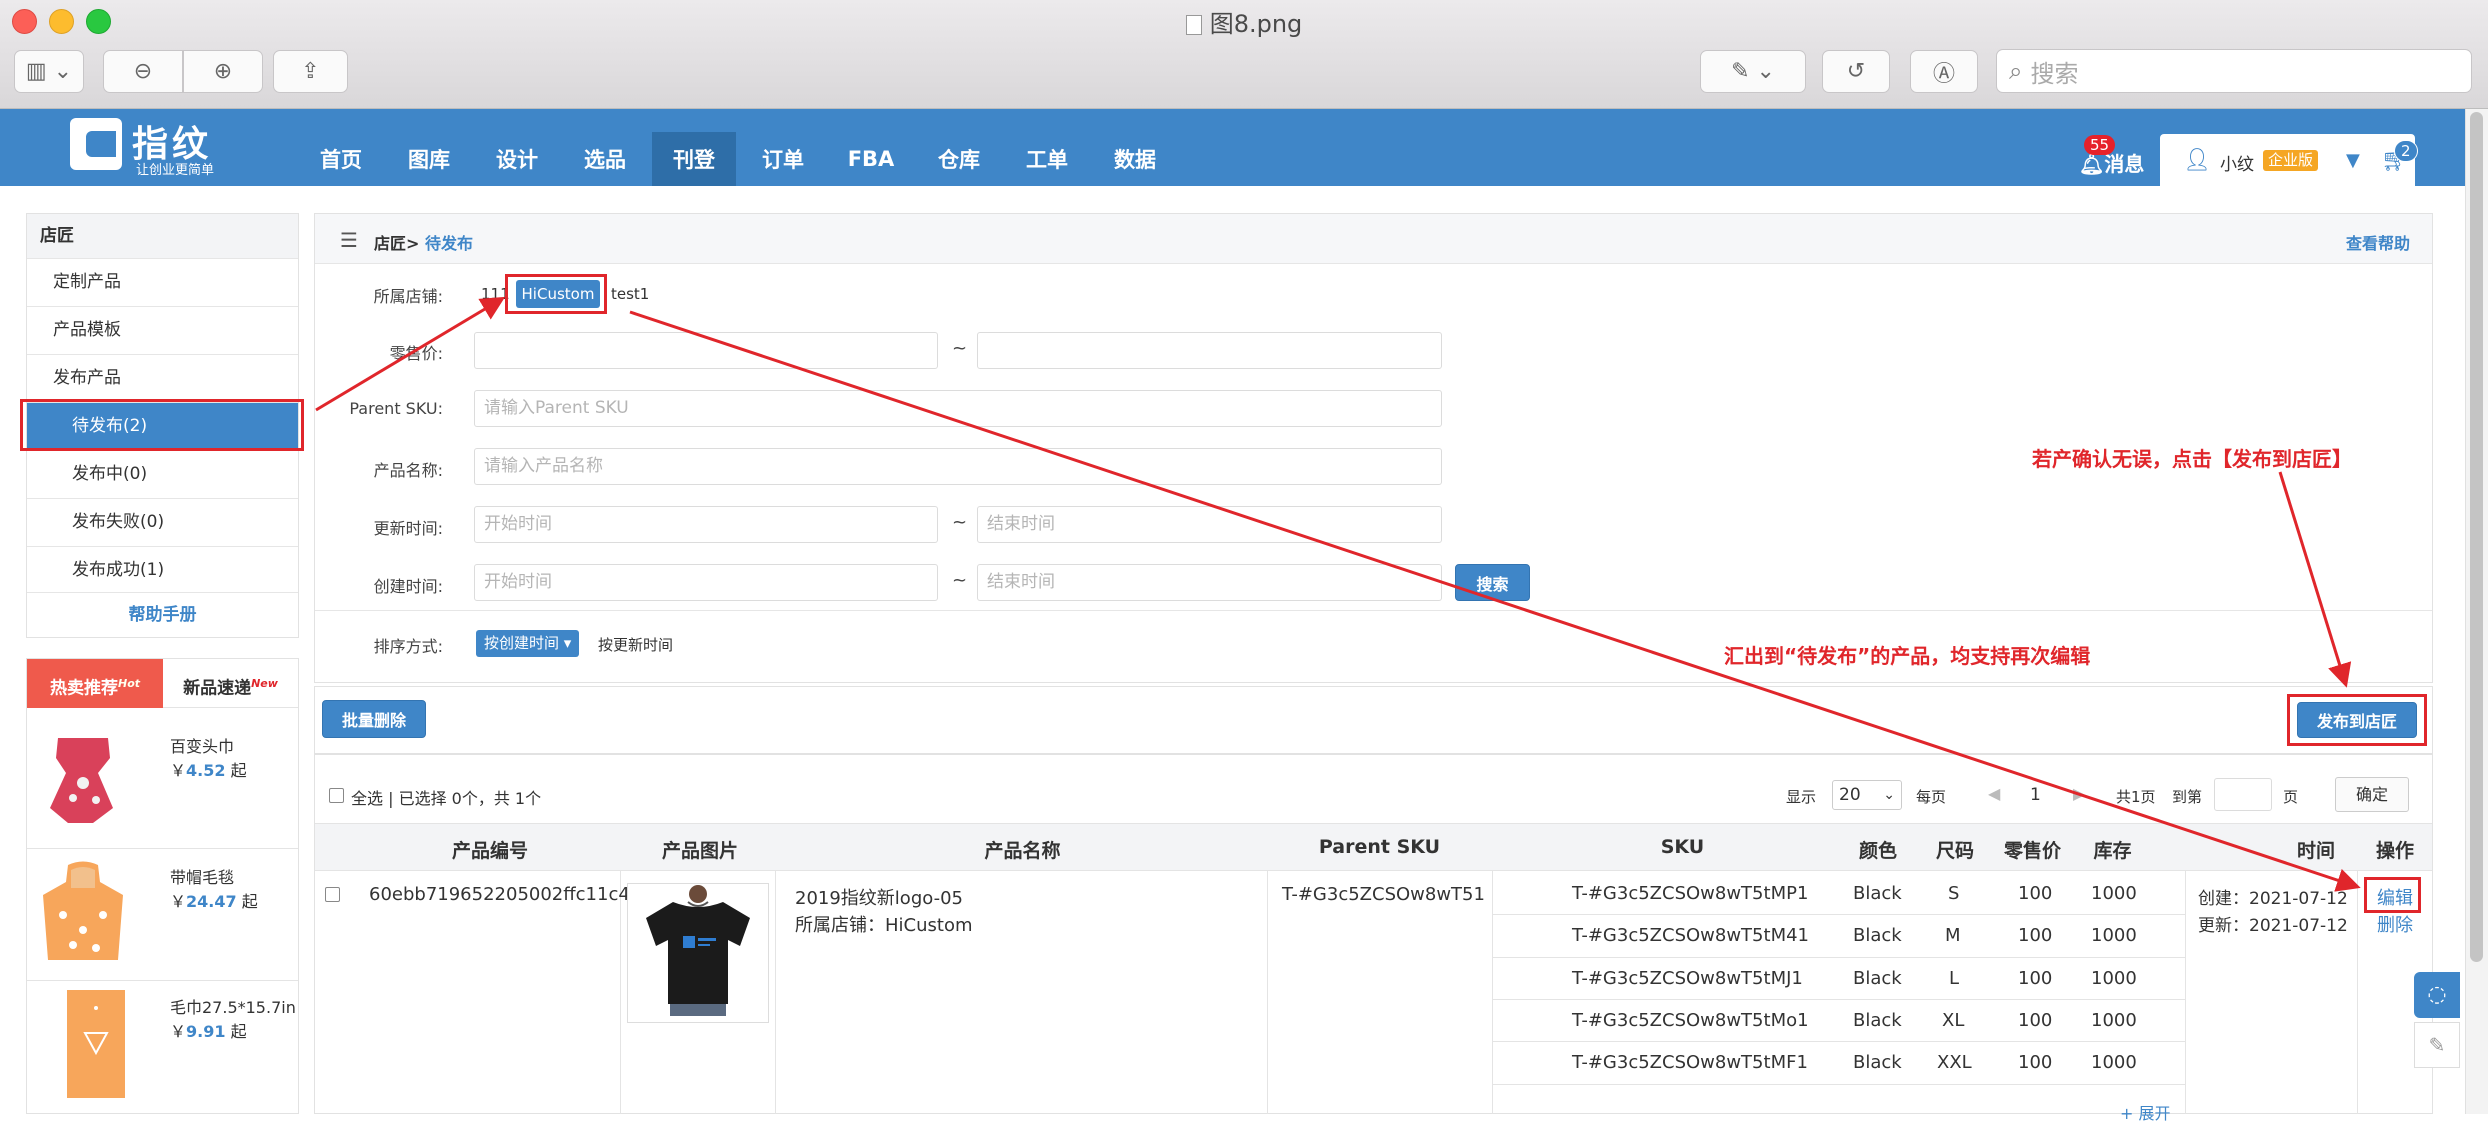 Image resolution: width=2488 pixels, height=1124 pixels. What do you see at coordinates (2192, 459) in the screenshot?
I see `annotation-publish-note: 若产确认无误，点击【发布到店匠】` at bounding box center [2192, 459].